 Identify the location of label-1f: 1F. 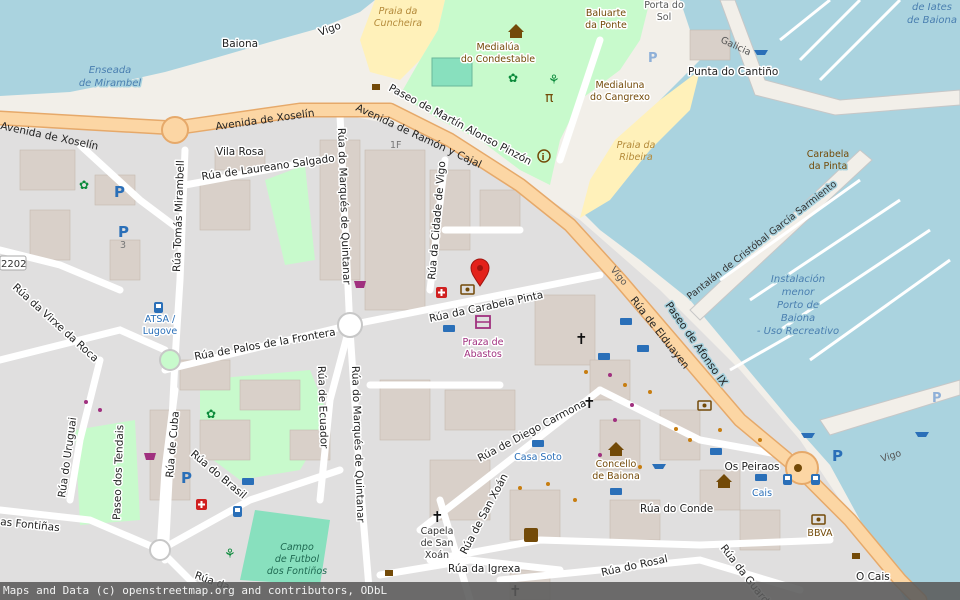
(396, 145).